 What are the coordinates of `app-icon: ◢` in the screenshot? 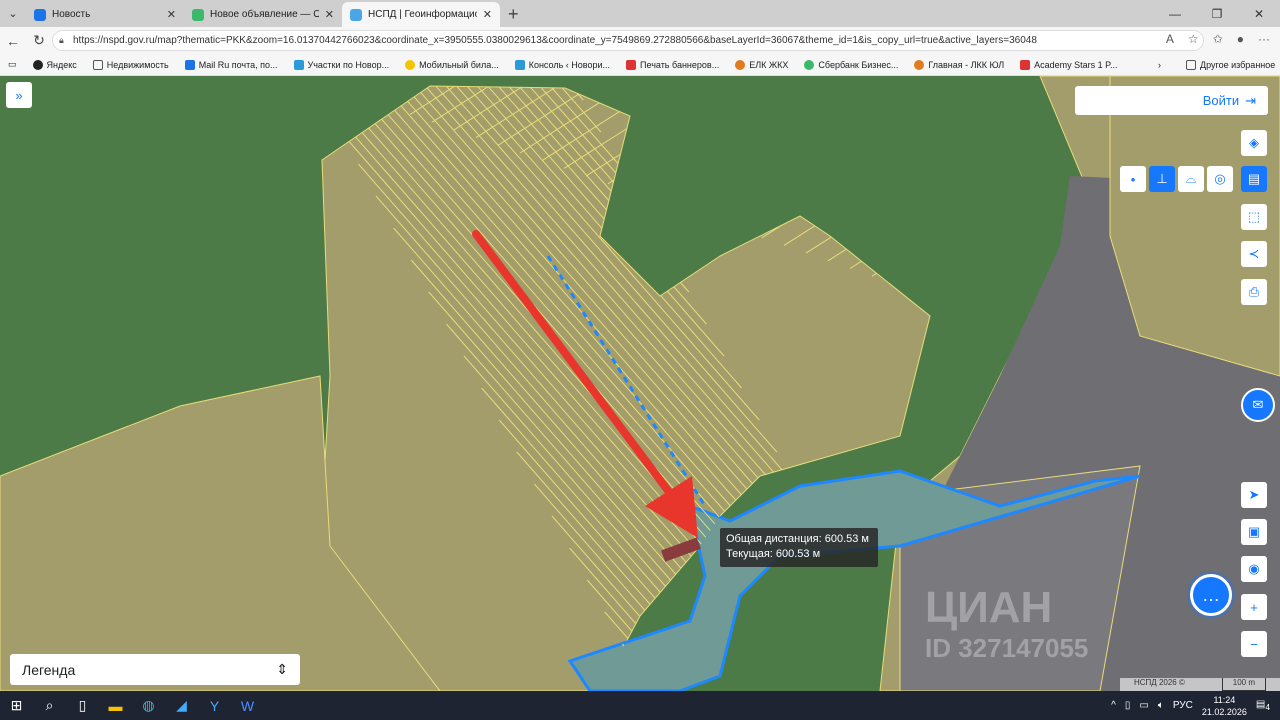 It's located at (181, 705).